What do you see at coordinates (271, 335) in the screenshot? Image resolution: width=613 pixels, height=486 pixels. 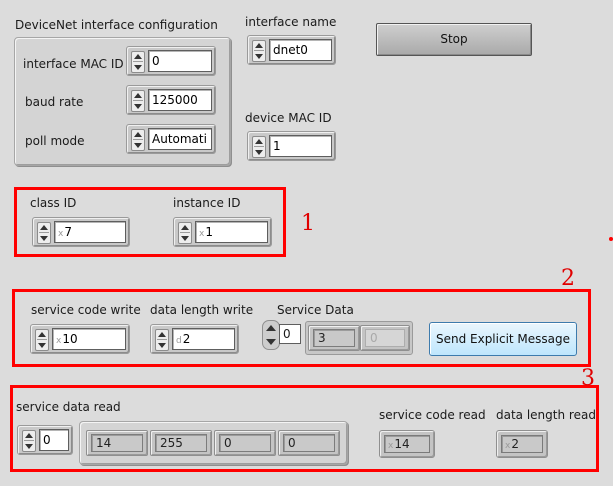 I see `service-data-index-spinner` at bounding box center [271, 335].